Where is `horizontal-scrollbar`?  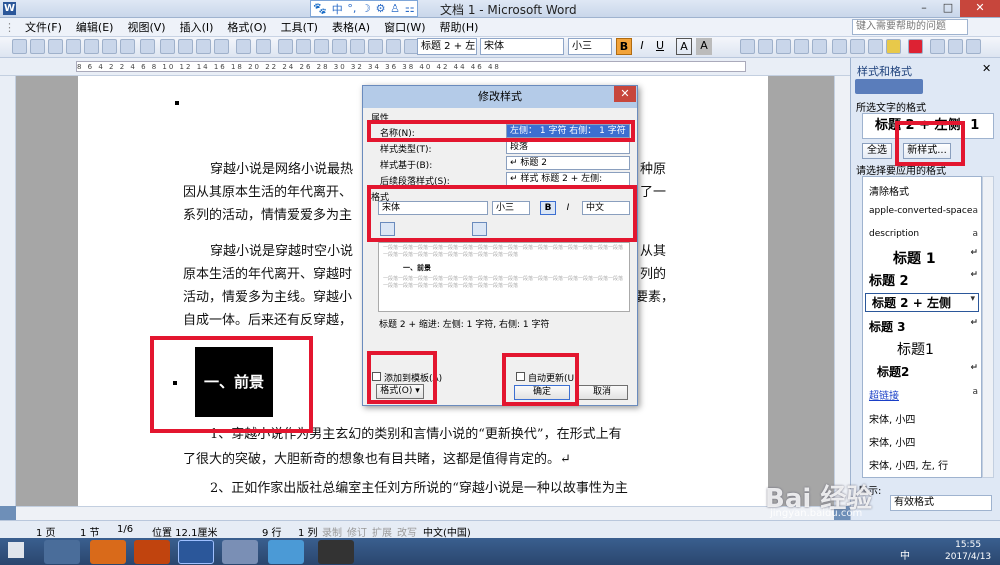 horizontal-scrollbar is located at coordinates (425, 513).